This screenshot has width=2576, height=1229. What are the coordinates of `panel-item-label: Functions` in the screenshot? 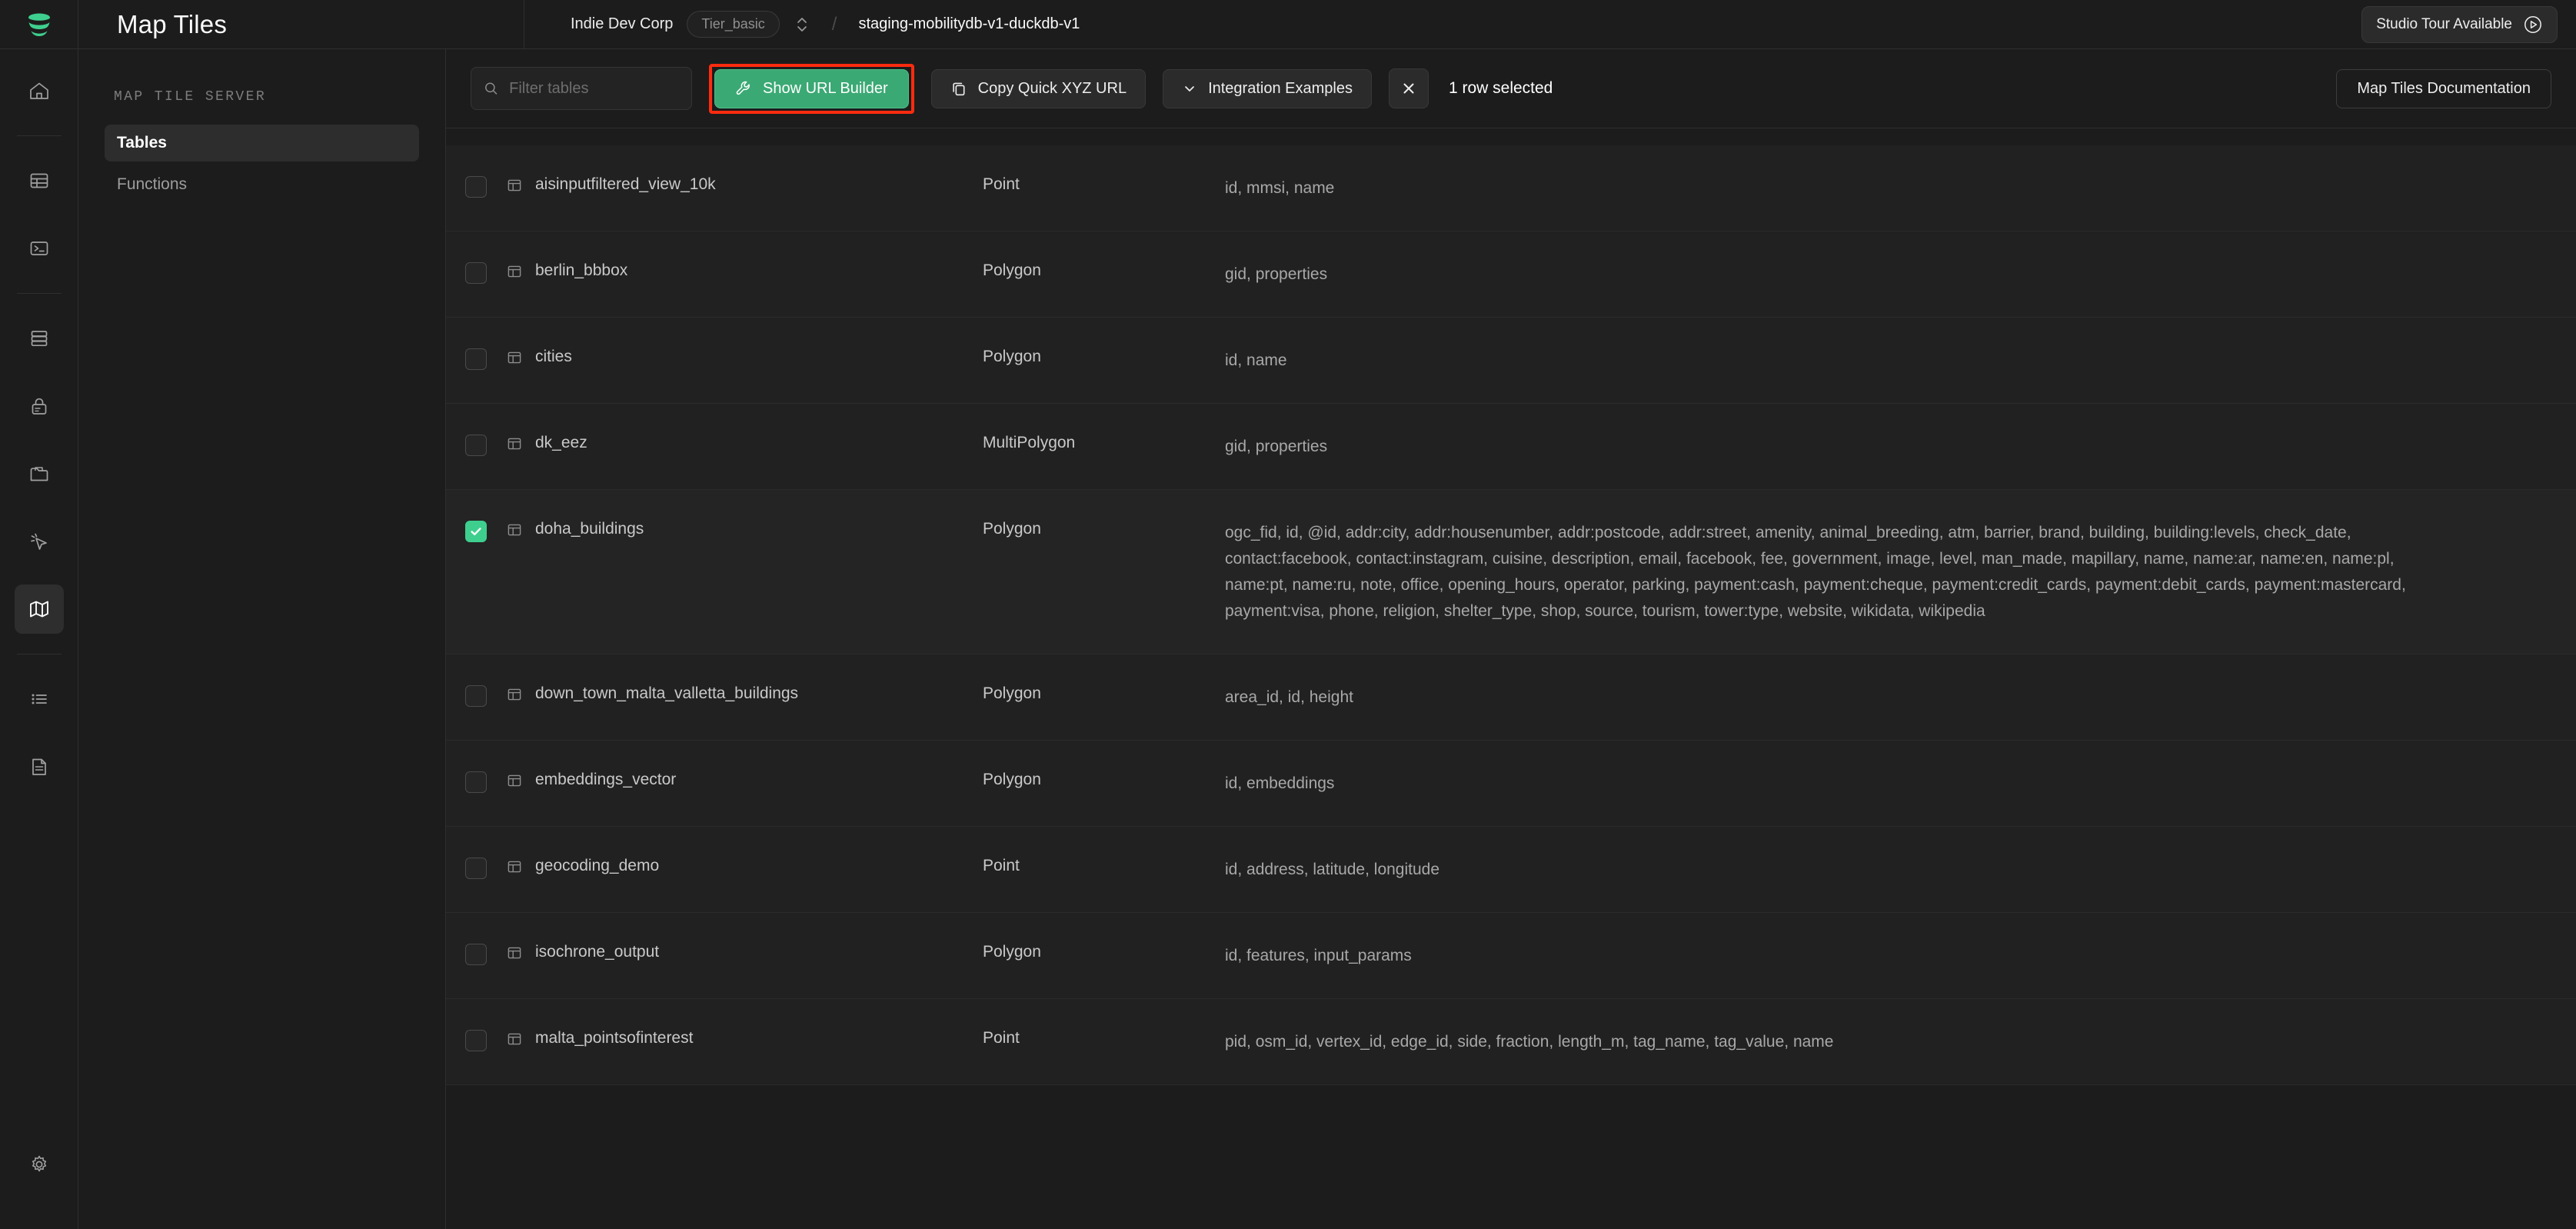 It's located at (152, 184).